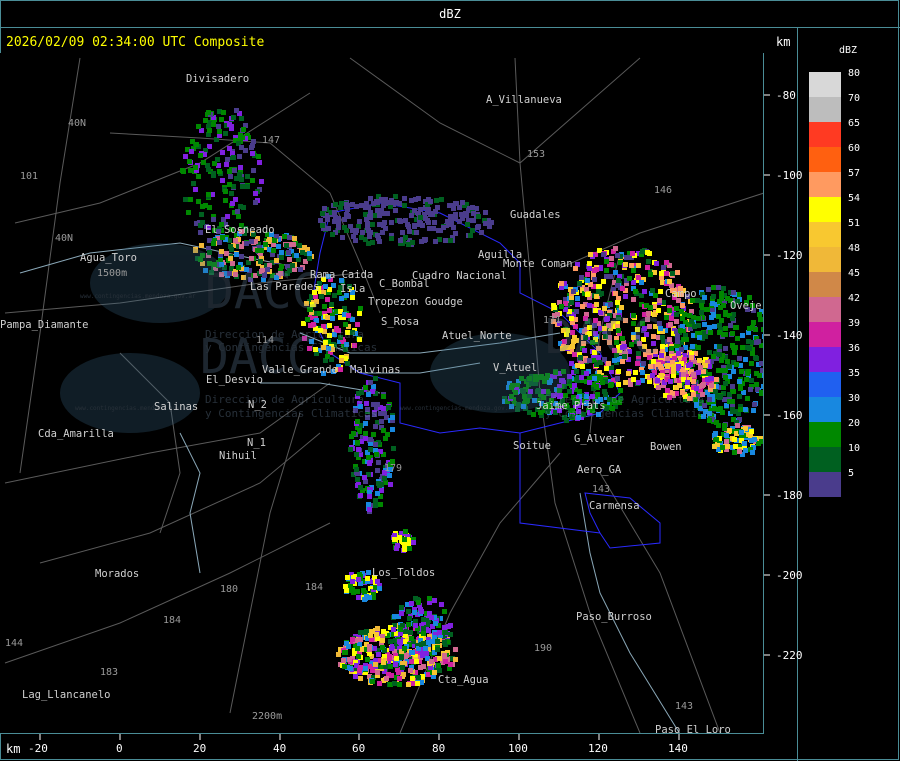 This screenshot has height=761, width=900. Describe the element at coordinates (238, 456) in the screenshot. I see `place-label: Nihuil` at that location.